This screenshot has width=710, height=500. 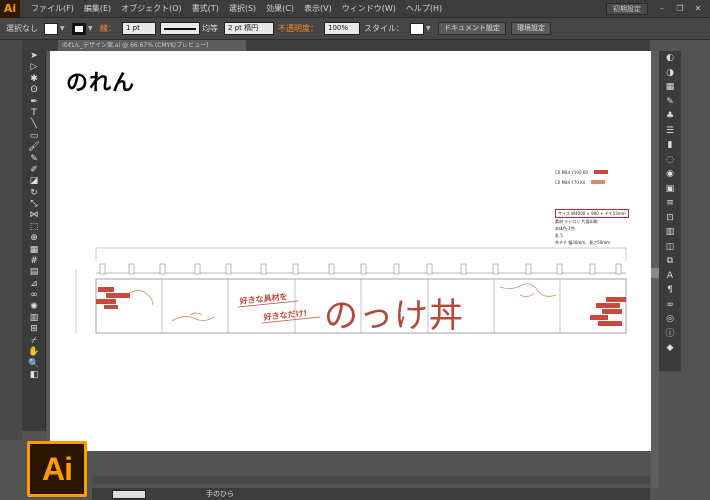 I want to click on free-transform-tool-icon: ⬚, so click(x=34, y=227).